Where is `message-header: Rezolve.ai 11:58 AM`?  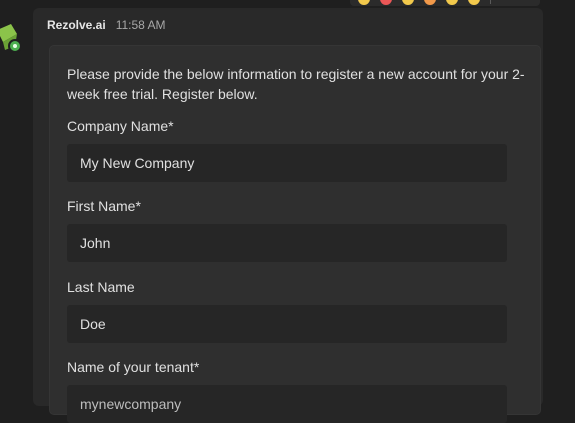
message-header: Rezolve.ai 11:58 AM is located at coordinates (106, 25).